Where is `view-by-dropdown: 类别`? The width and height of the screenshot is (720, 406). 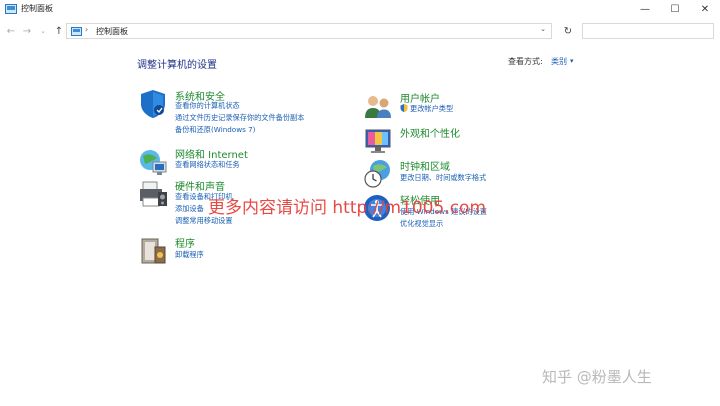 view-by-dropdown: 类别 is located at coordinates (559, 61).